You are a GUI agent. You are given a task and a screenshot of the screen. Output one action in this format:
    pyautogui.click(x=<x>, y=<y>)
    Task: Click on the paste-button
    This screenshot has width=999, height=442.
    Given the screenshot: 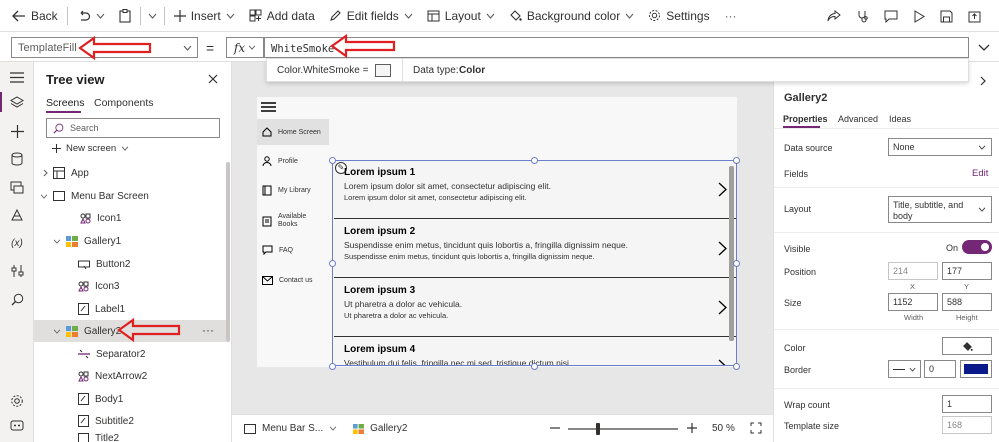 What is the action you would take?
    pyautogui.click(x=125, y=16)
    